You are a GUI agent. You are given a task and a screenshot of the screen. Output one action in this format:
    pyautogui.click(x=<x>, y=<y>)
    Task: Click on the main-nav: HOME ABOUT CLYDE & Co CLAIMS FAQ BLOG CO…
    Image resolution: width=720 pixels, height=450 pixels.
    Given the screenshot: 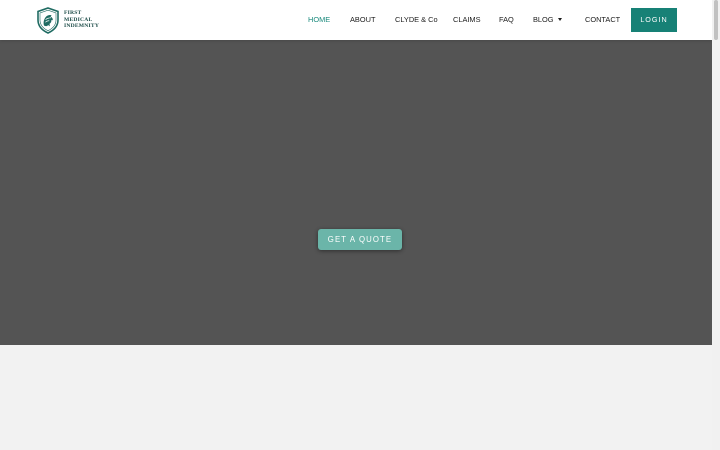 What is the action you would take?
    pyautogui.click(x=356, y=20)
    